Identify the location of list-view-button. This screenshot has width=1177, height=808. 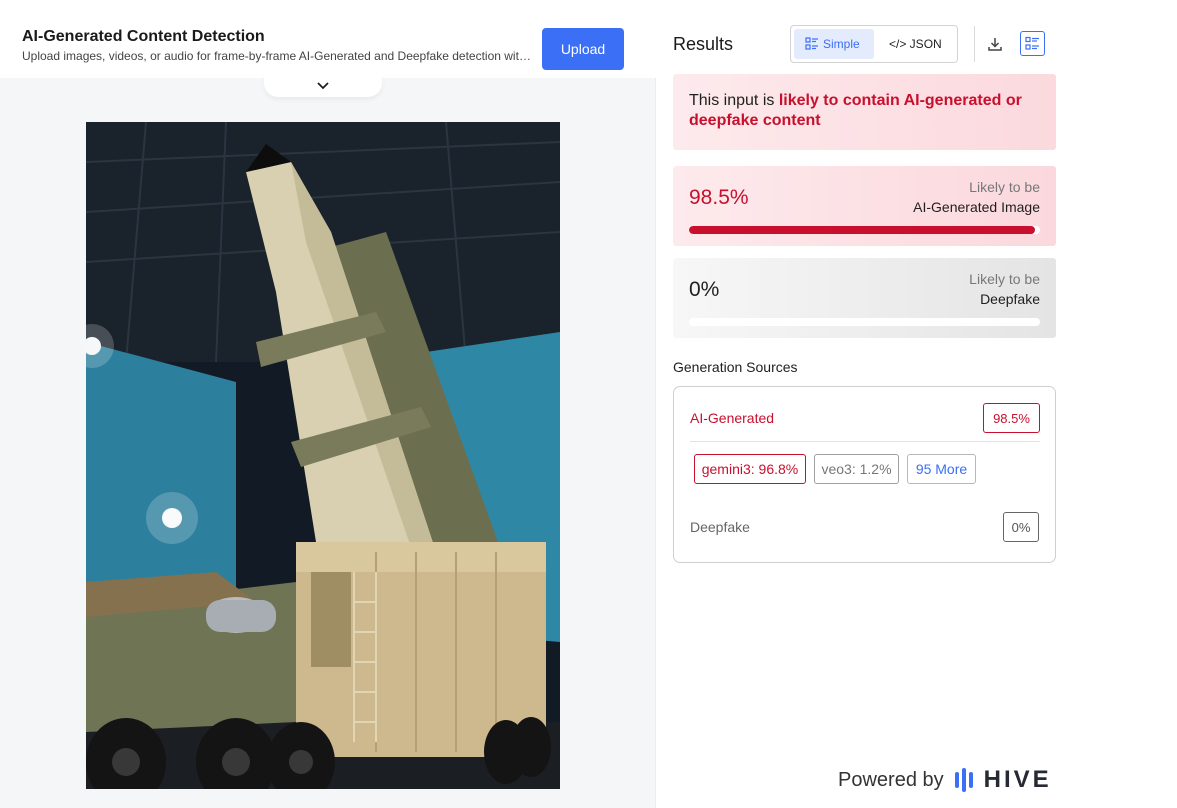
(1032, 43).